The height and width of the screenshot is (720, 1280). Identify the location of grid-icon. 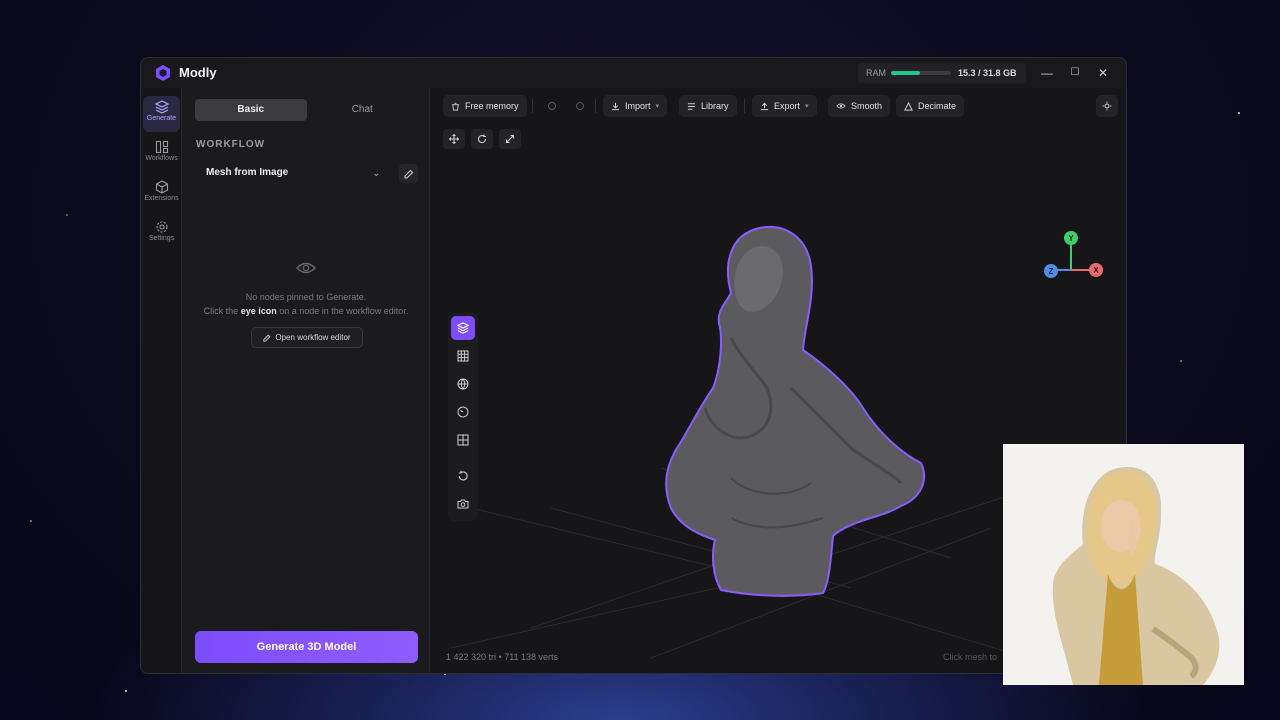
(463, 356).